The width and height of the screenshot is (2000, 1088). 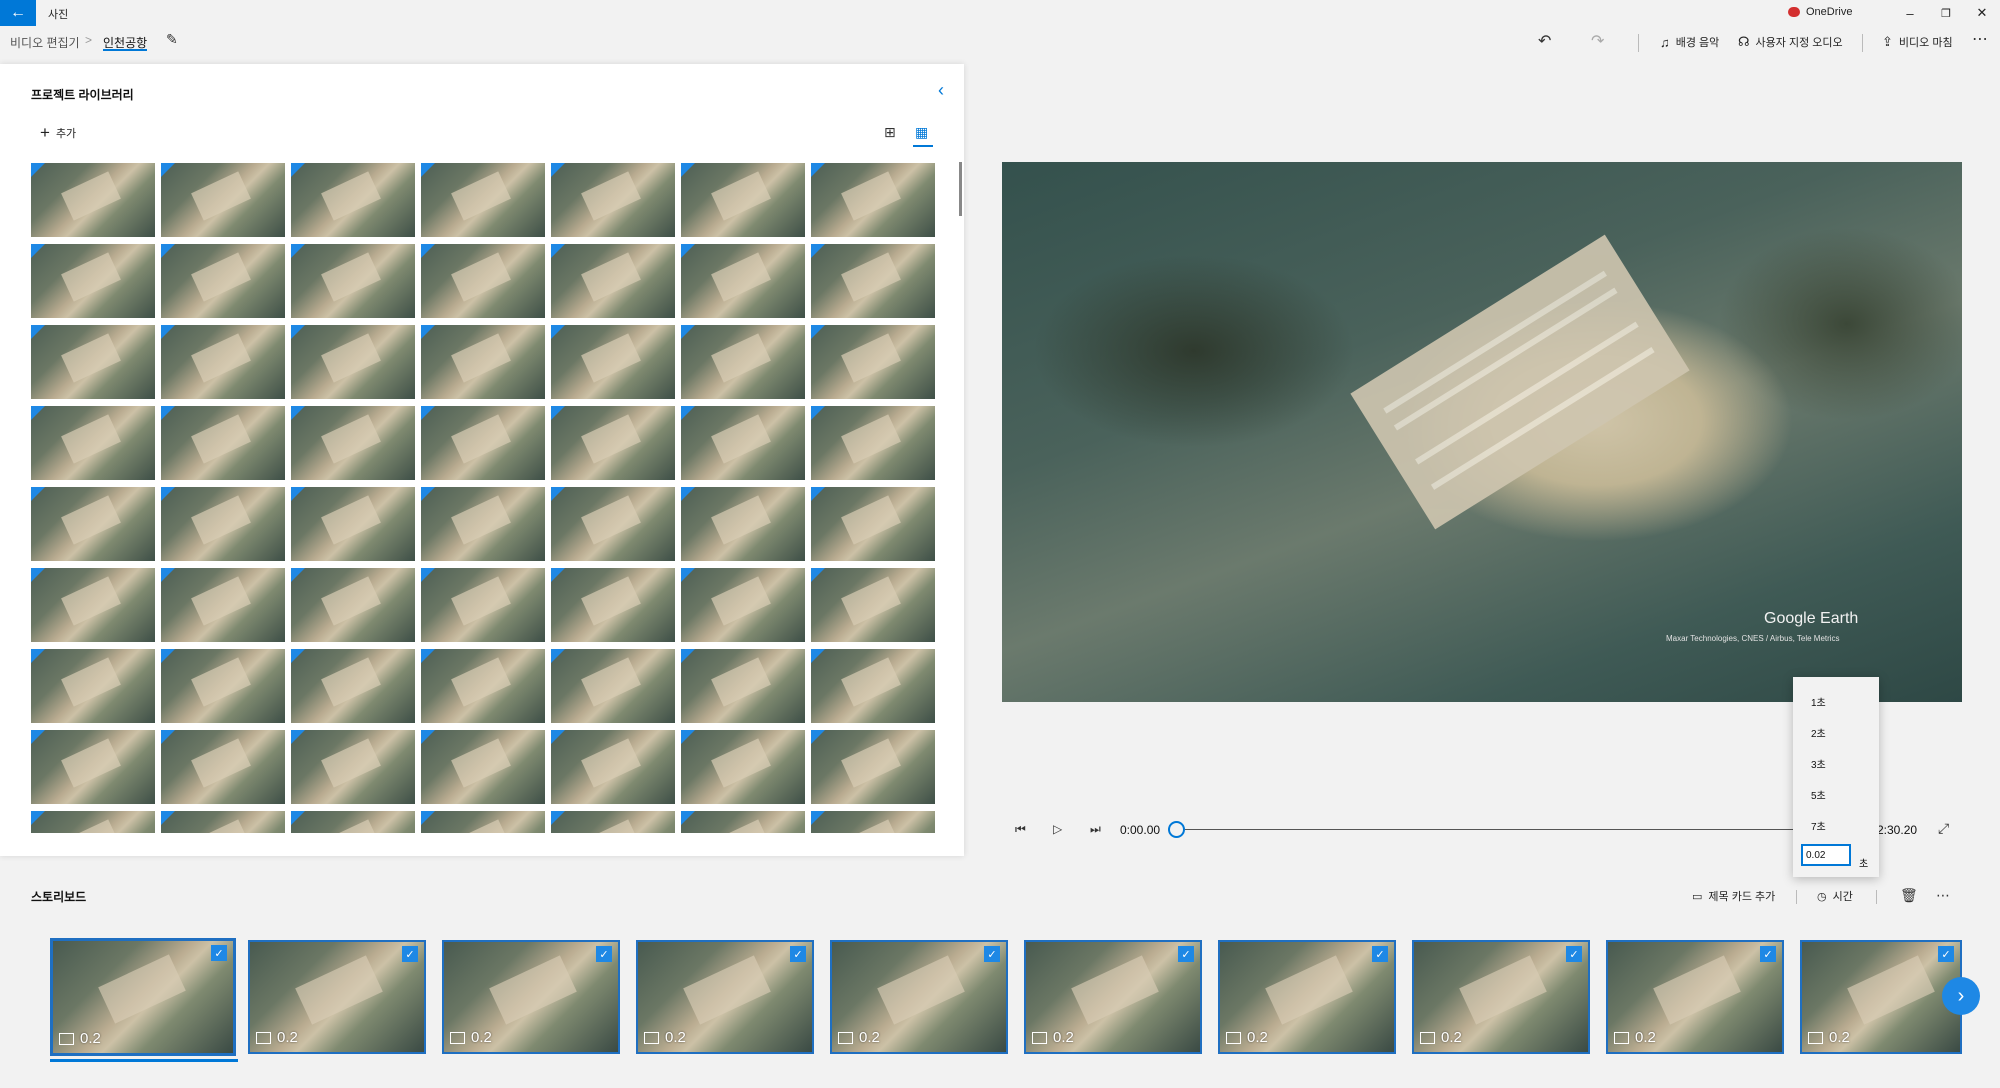 I want to click on undo-icon: ↶, so click(x=1544, y=41).